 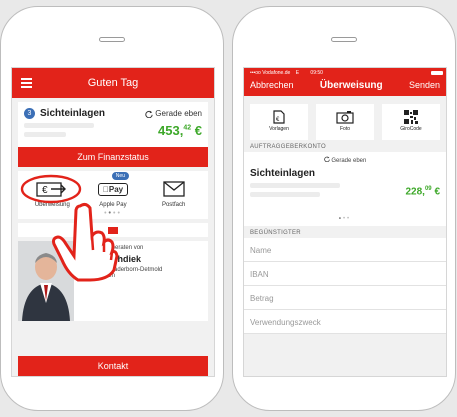 I want to click on tile-girocode: GiroCode, so click(x=411, y=122).